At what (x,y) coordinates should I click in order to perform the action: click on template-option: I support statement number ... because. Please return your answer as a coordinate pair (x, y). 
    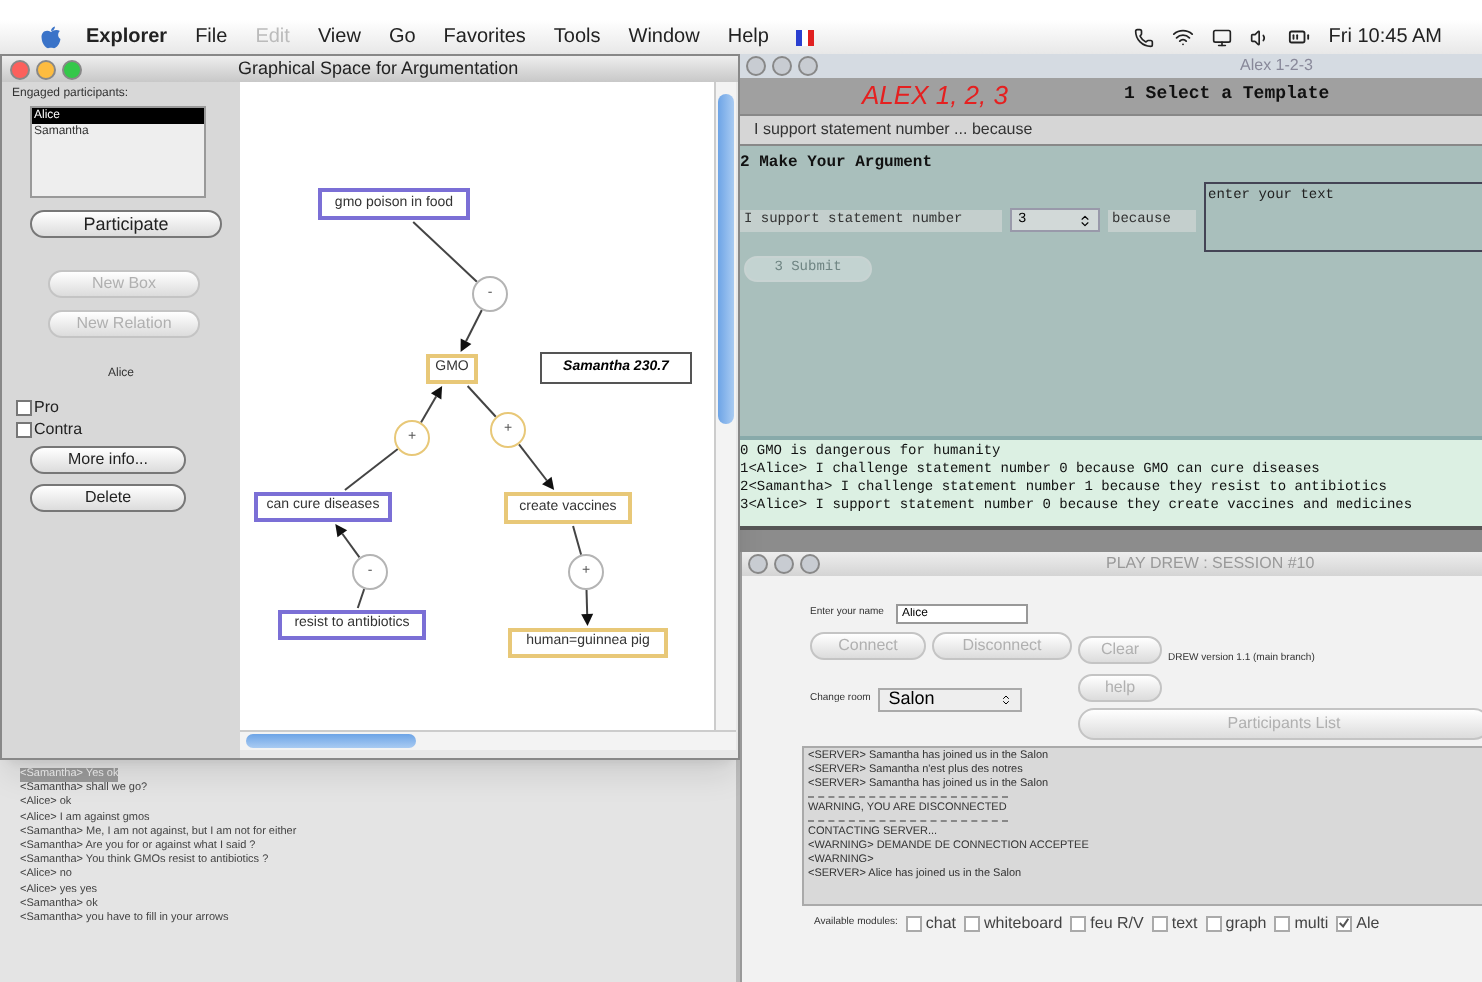
    Looking at the image, I should click on (1111, 130).